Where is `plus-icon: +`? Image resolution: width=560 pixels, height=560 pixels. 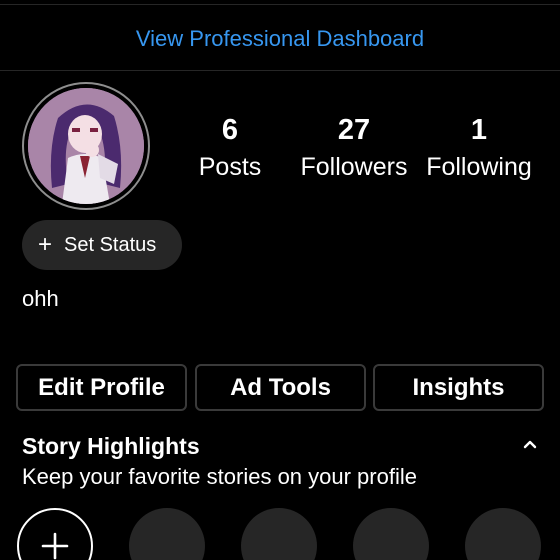 plus-icon: + is located at coordinates (45, 244).